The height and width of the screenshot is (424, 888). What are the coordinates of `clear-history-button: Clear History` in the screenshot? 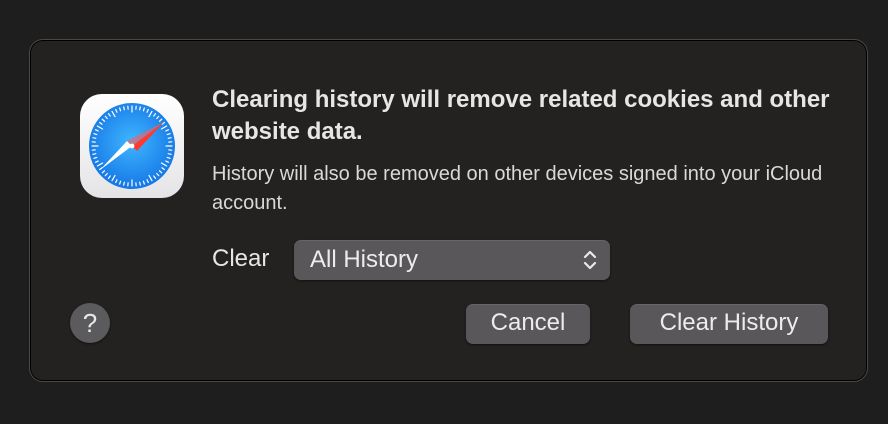 It's located at (729, 324).